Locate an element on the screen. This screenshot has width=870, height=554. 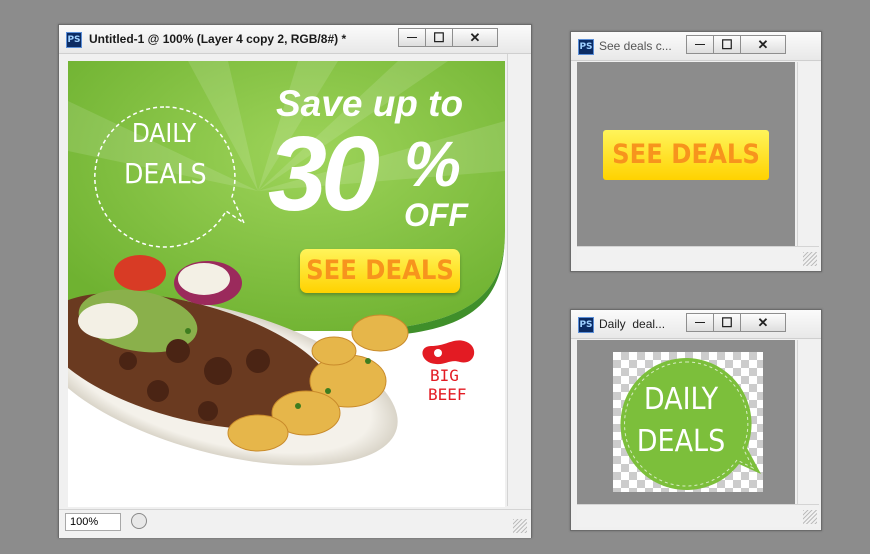
daily-deals-window-titlebar: PS Daily deal... — ☐ ✕ is located at coordinates (696, 324).